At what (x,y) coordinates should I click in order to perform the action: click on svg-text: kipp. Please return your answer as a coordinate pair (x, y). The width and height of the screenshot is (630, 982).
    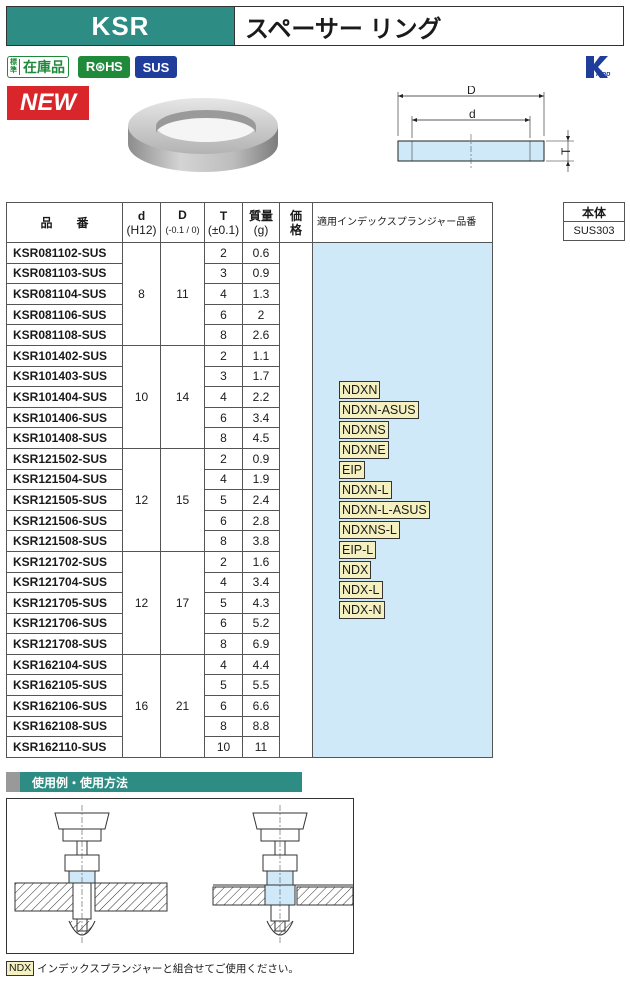
    Looking at the image, I should click on (603, 74).